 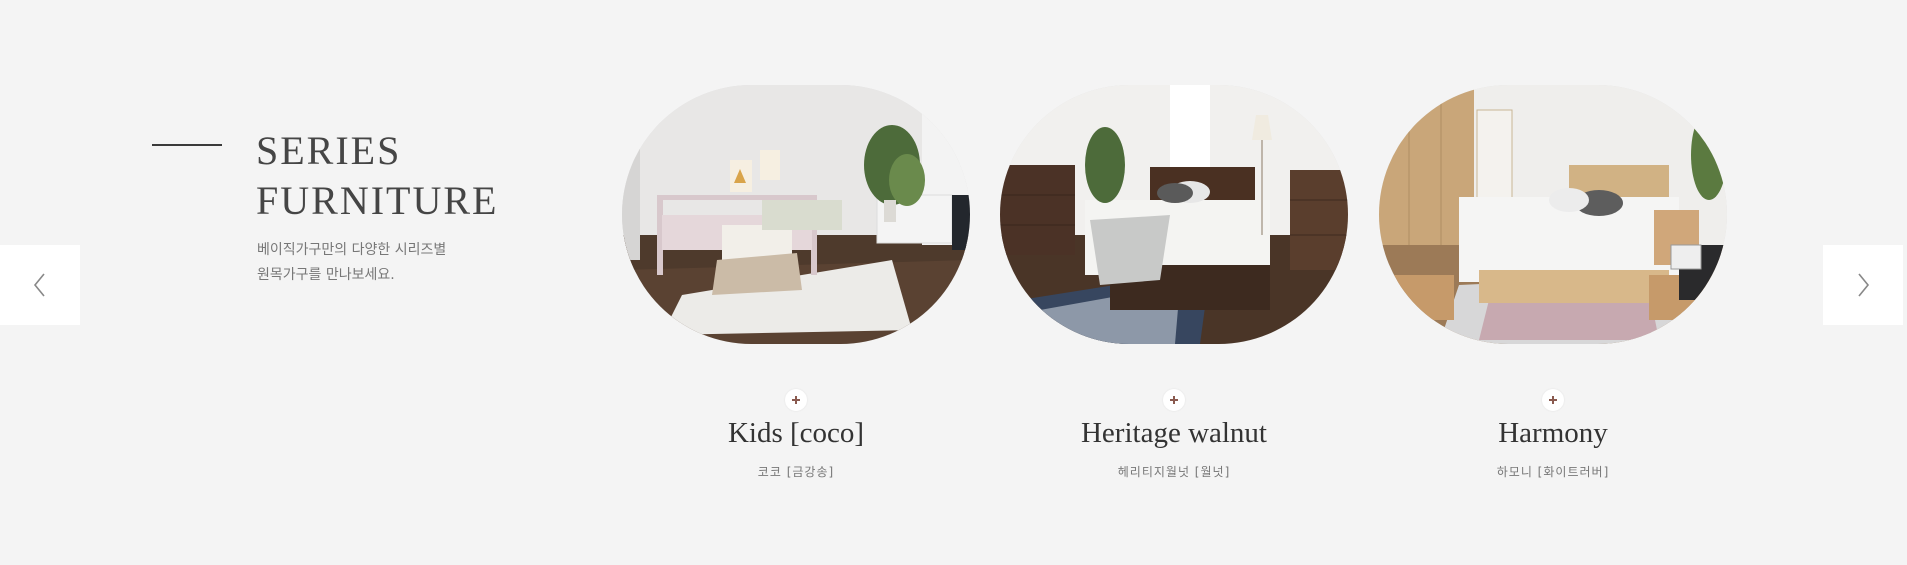 I want to click on series-card-kids: Kids [coco] 코코 [금강송], so click(x=796, y=282).